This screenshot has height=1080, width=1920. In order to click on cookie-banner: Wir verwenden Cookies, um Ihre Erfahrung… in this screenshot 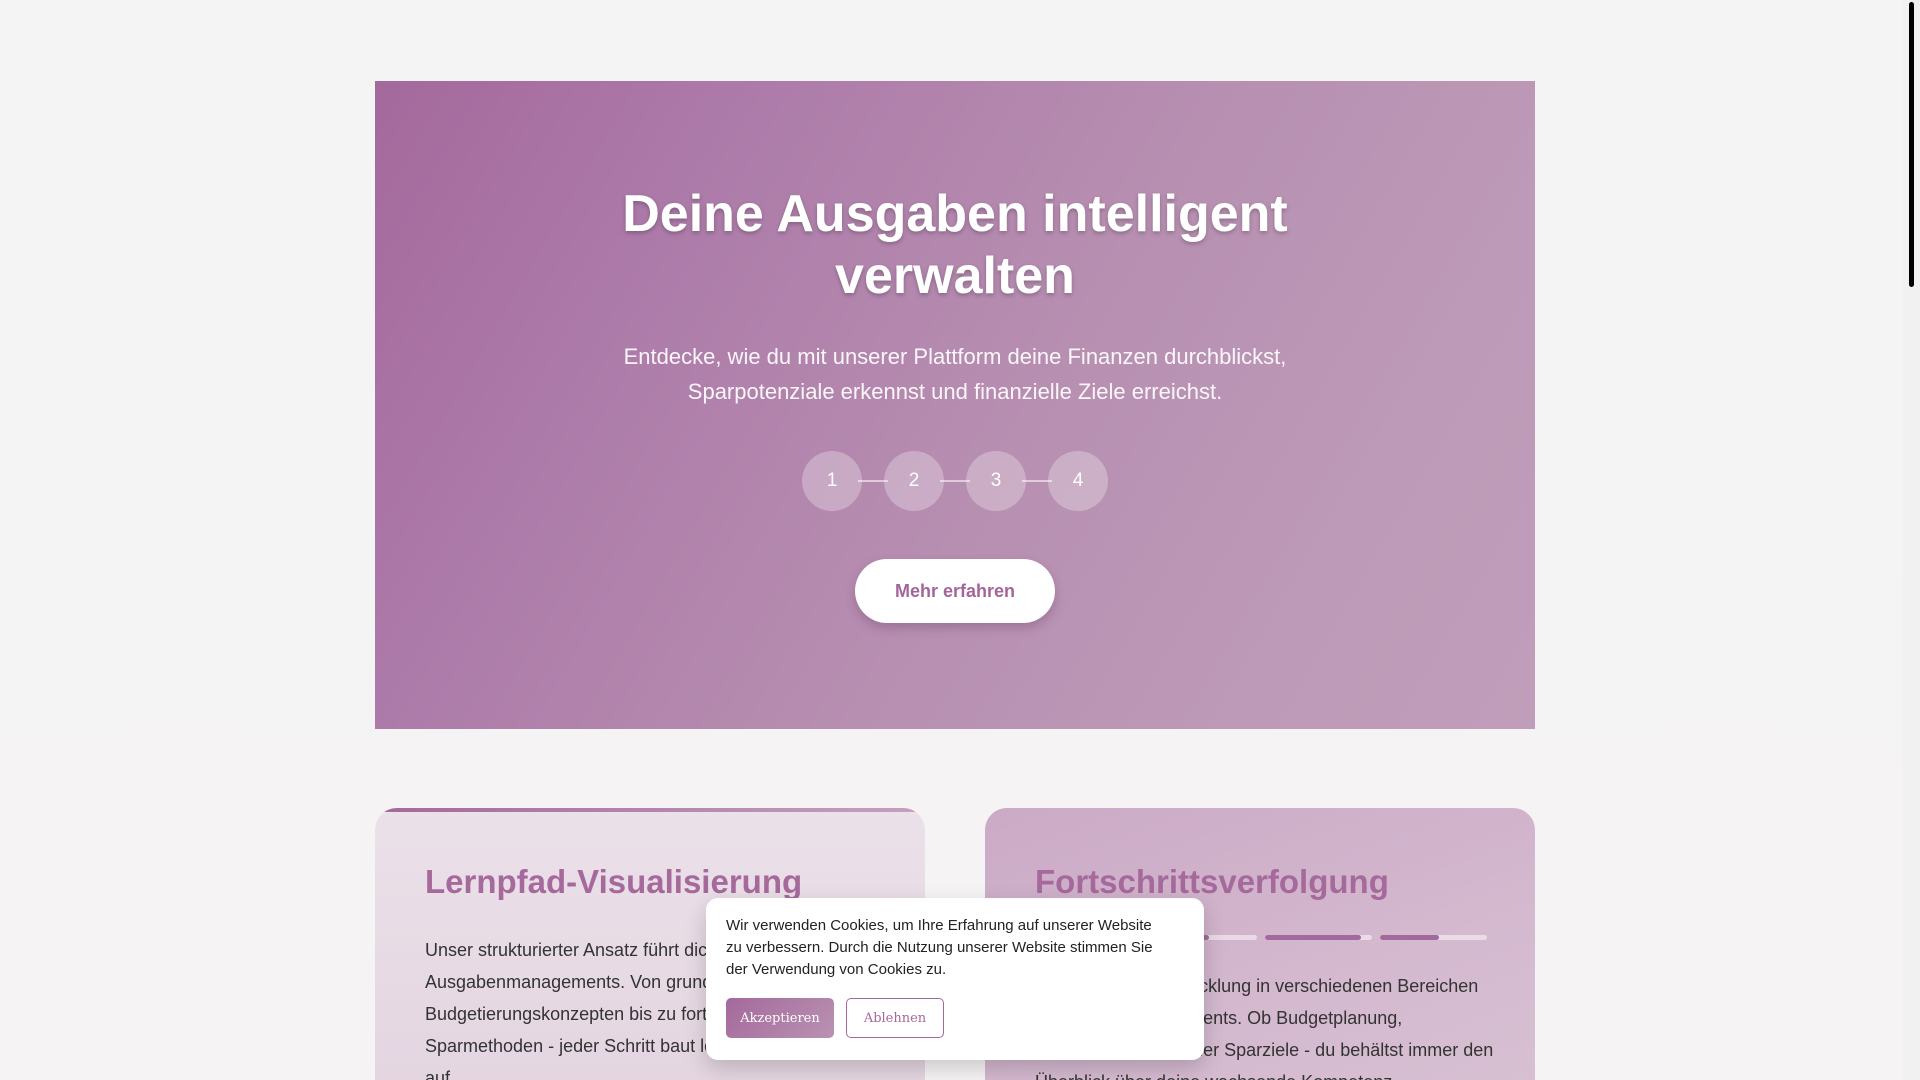, I will do `click(955, 979)`.